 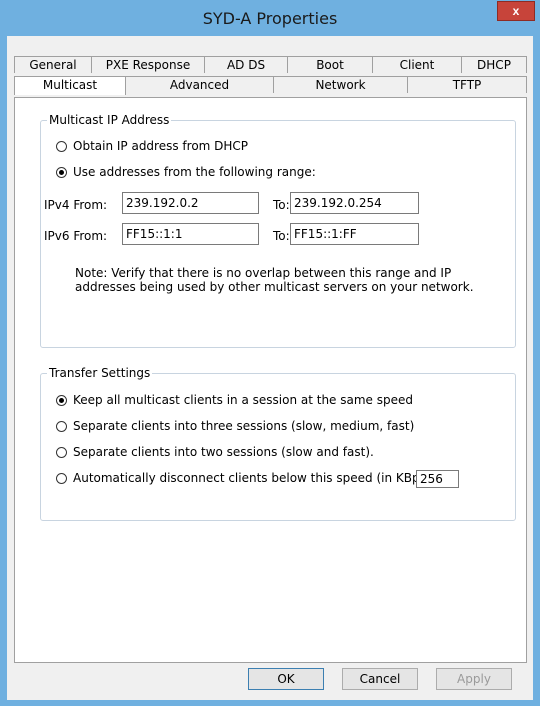 I want to click on disconnect-speed-input: 256, so click(x=437, y=479).